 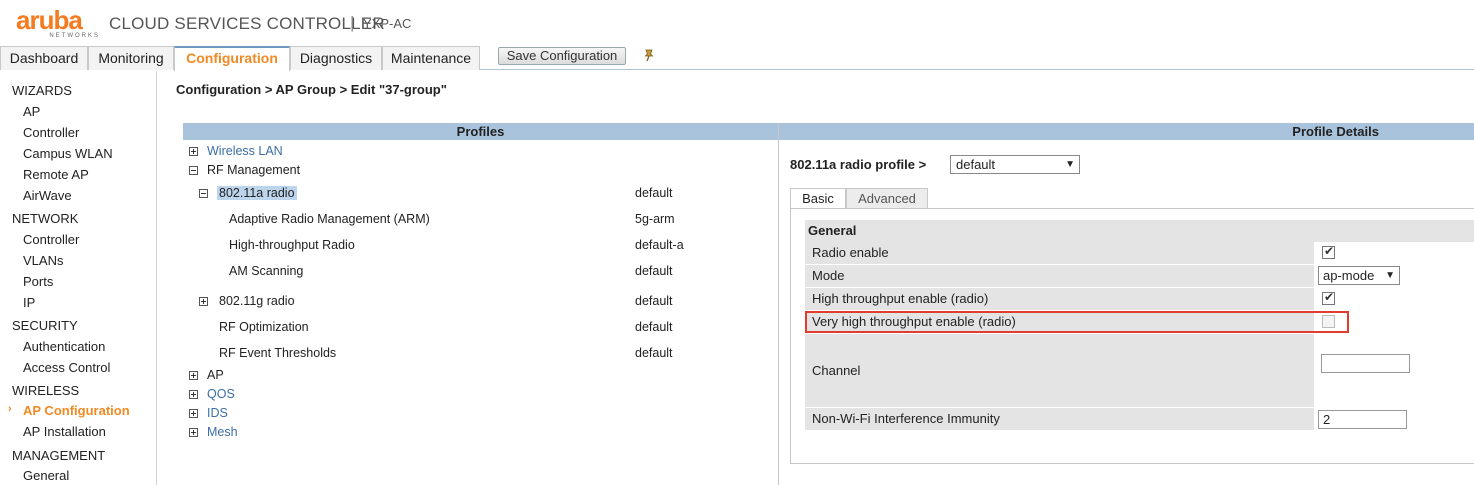 What do you see at coordinates (68, 153) in the screenshot?
I see `sidebar-item-campus-wlan: Campus WLAN` at bounding box center [68, 153].